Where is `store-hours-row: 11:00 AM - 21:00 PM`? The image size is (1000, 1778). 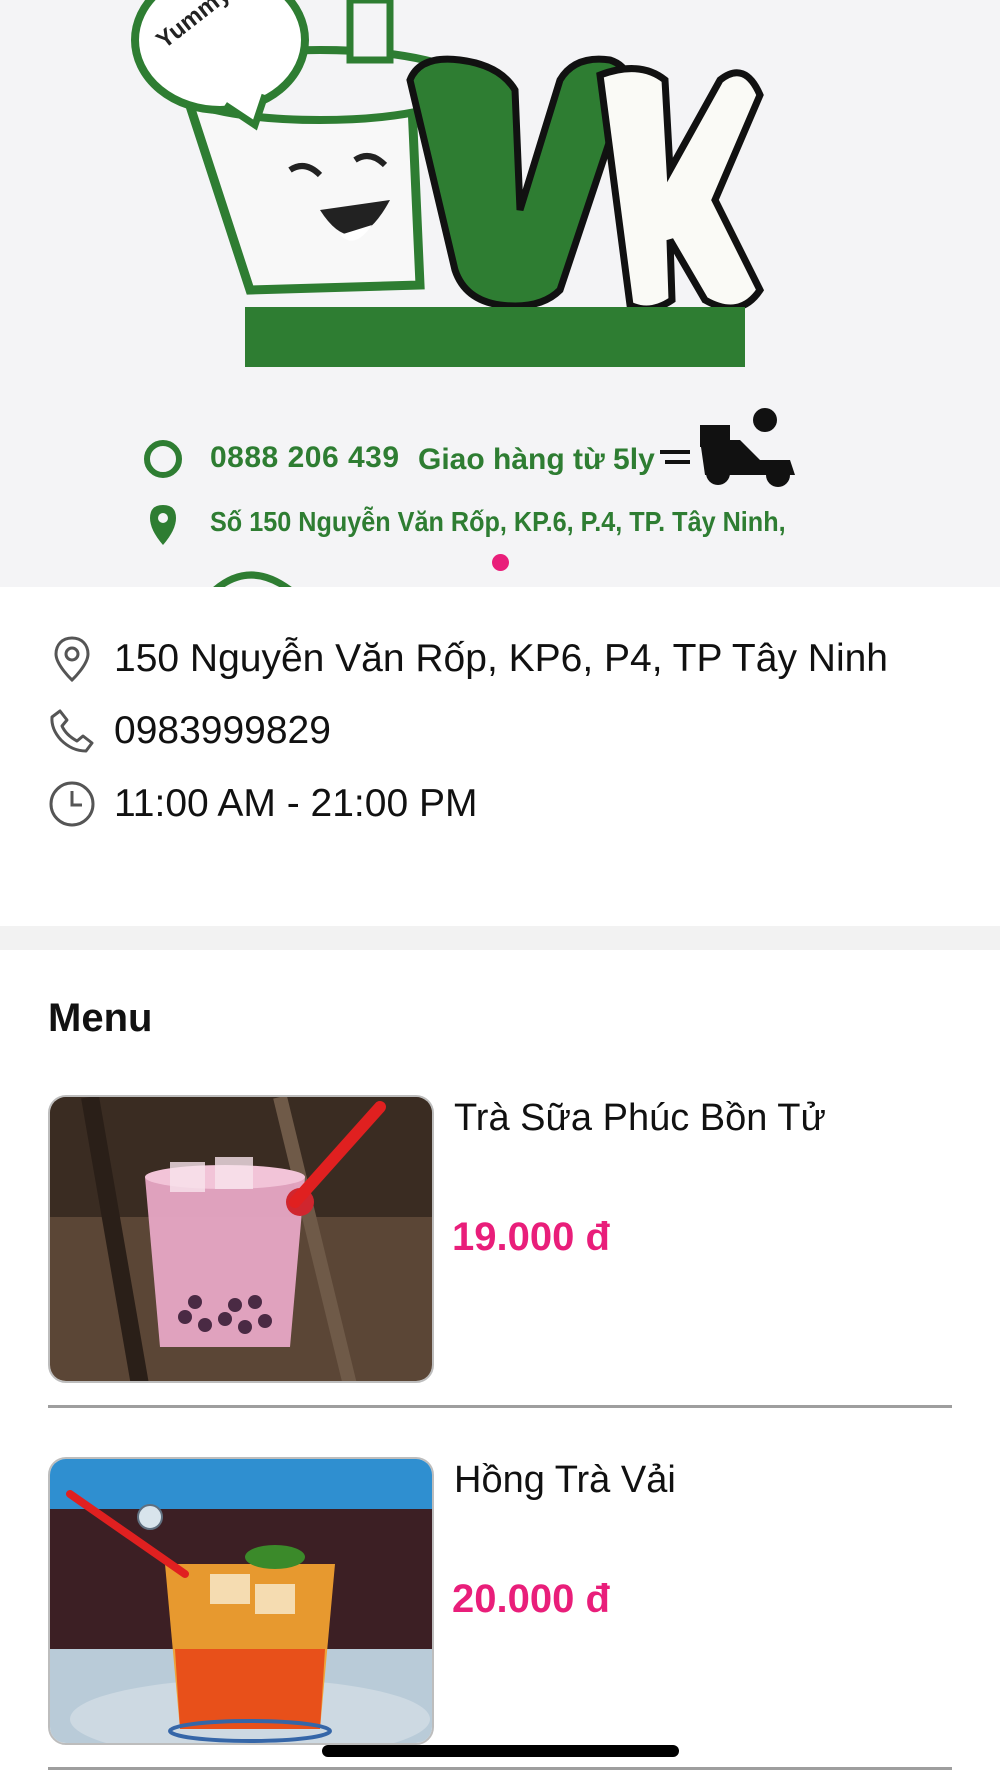 store-hours-row: 11:00 AM - 21:00 PM is located at coordinates (262, 804).